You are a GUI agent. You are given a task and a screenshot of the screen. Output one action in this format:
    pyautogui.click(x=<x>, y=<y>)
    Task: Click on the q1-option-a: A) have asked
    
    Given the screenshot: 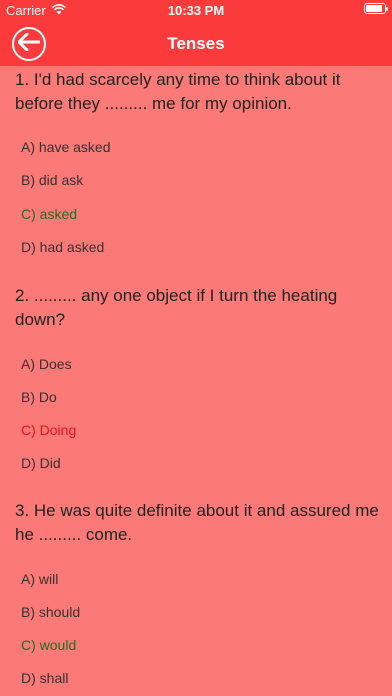 What is the action you would take?
    pyautogui.click(x=66, y=147)
    